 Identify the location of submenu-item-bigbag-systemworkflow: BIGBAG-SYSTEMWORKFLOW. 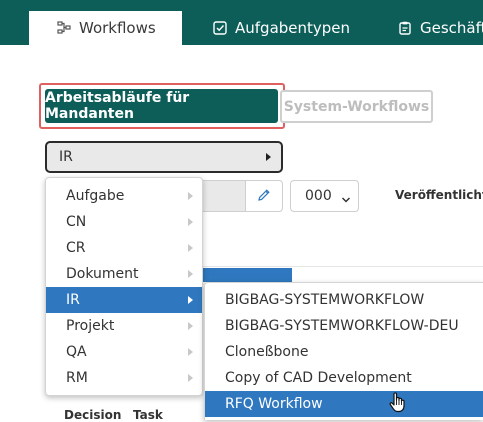
(344, 300).